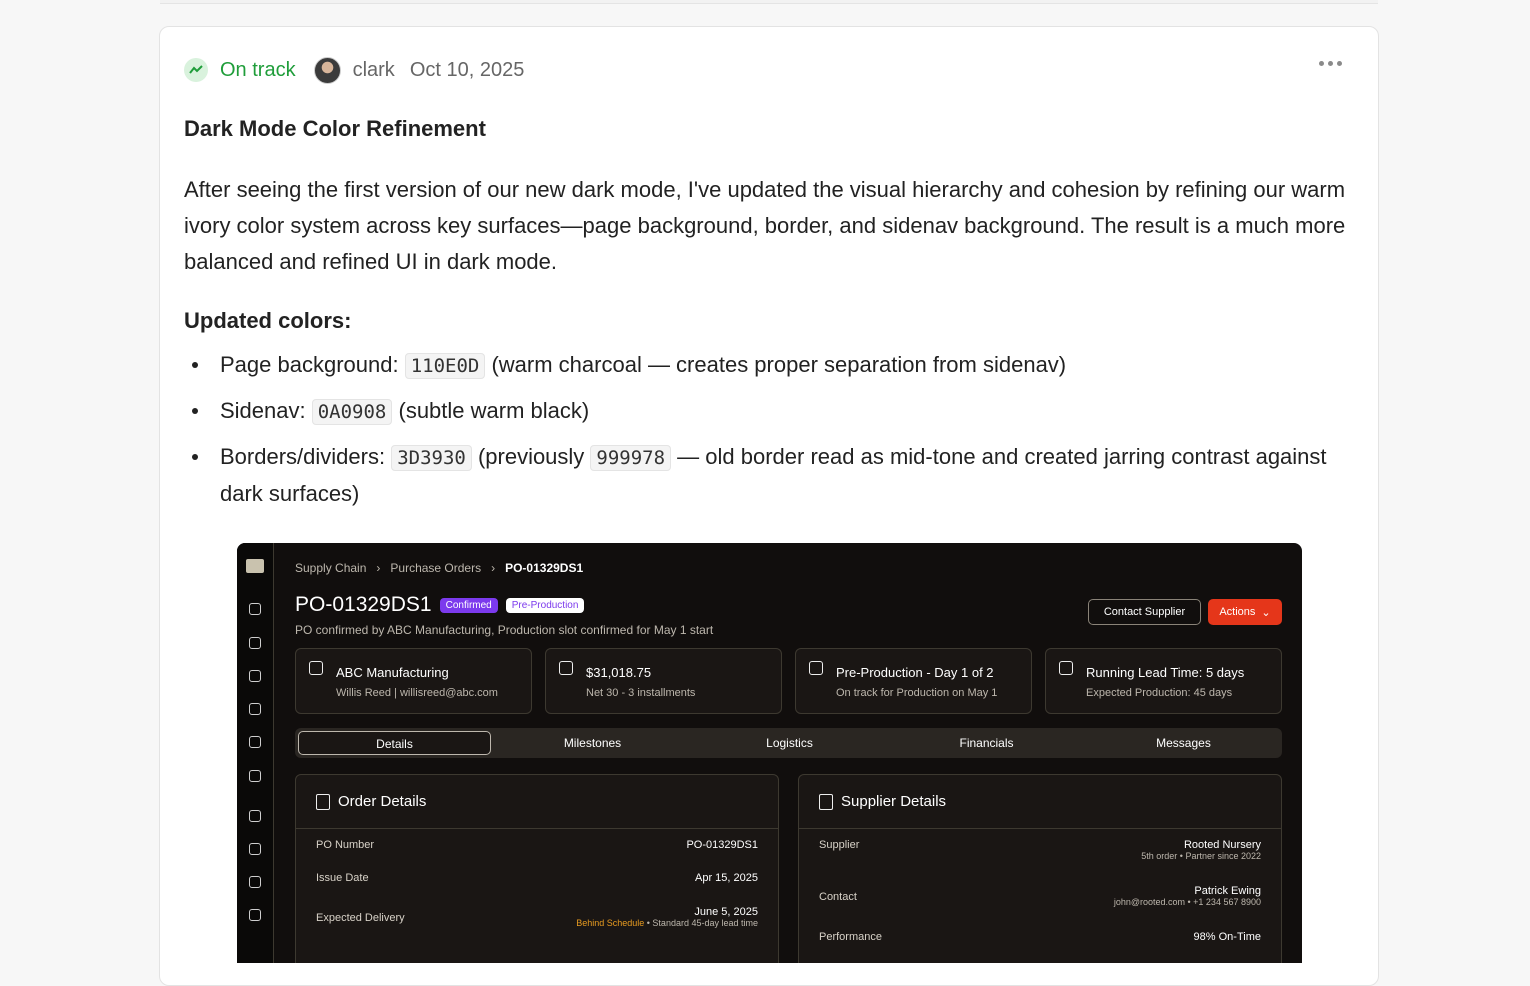 Image resolution: width=1530 pixels, height=986 pixels. I want to click on refresh-icon, so click(255, 915).